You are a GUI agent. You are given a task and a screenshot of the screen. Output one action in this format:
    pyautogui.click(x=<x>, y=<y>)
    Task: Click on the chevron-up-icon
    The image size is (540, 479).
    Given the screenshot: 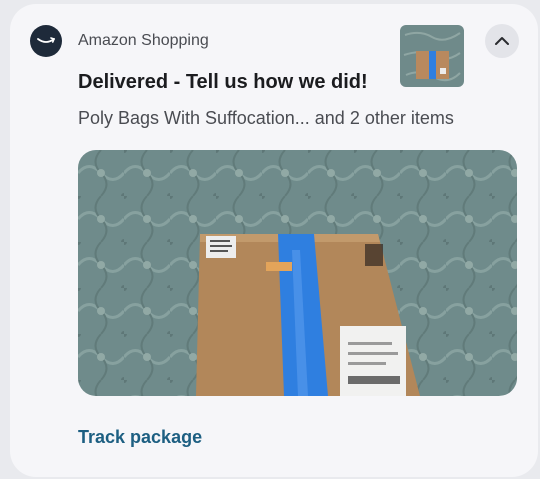 What is the action you would take?
    pyautogui.click(x=502, y=41)
    